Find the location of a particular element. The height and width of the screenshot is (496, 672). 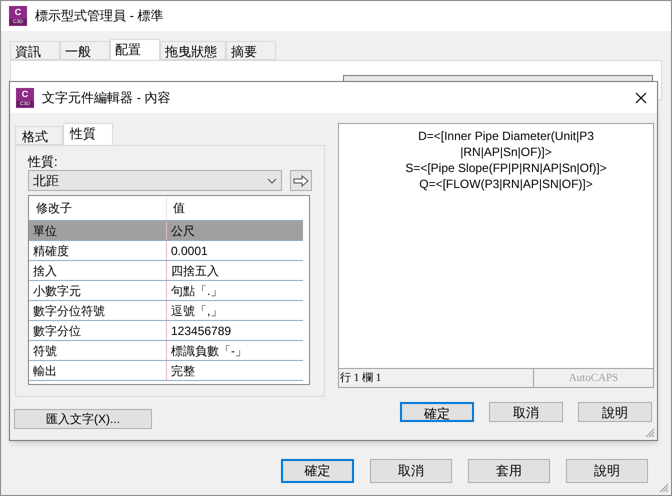

tab: 摘要 is located at coordinates (251, 50).